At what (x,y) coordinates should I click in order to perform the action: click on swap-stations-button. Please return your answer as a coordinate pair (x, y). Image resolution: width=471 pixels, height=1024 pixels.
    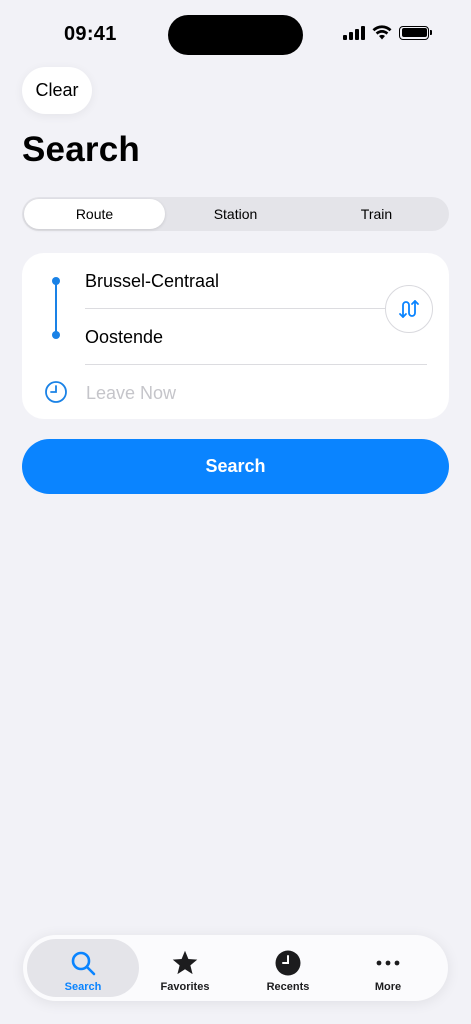
    Looking at the image, I should click on (409, 309).